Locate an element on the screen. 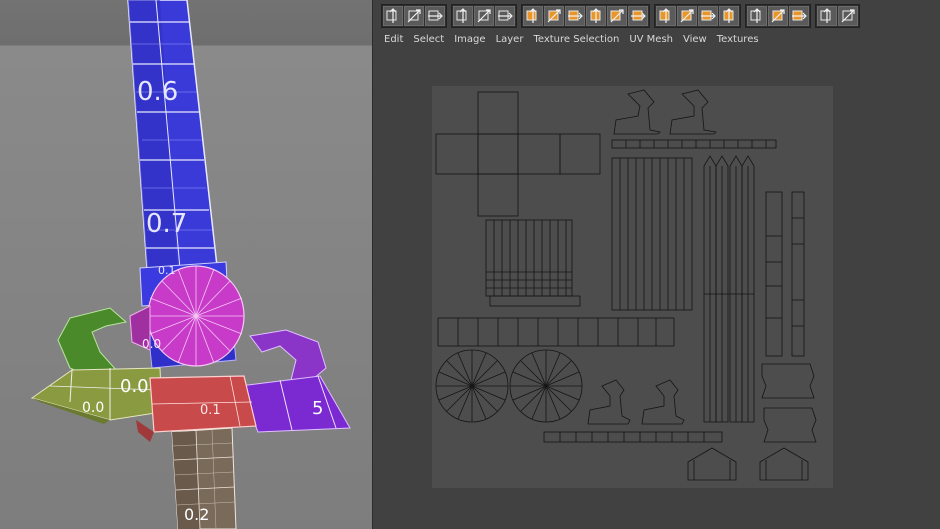 The width and height of the screenshot is (940, 529). rect-select-button is located at coordinates (414, 16).